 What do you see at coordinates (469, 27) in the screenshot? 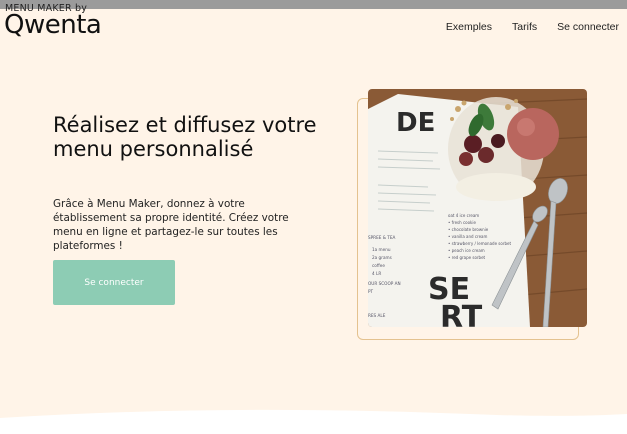
I see `nav-link-exemples: Exemples` at bounding box center [469, 27].